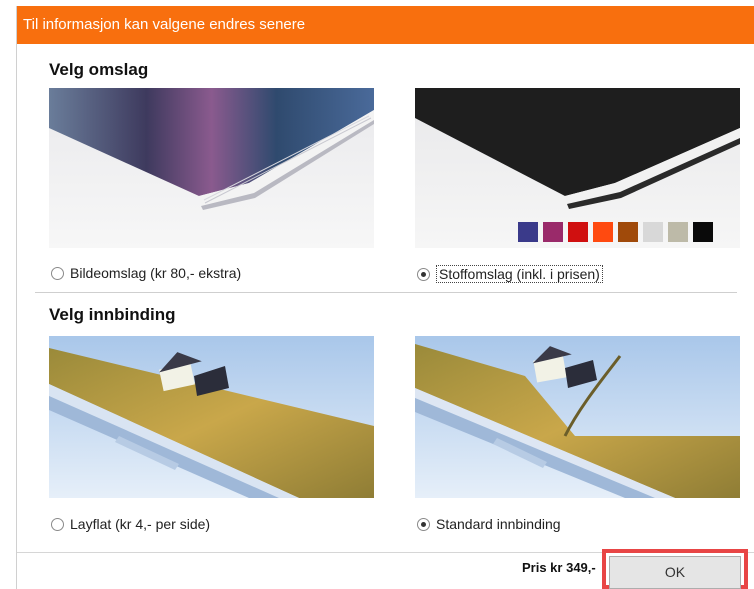 This screenshot has width=754, height=589. I want to click on layflat-binding-image, so click(211, 417).